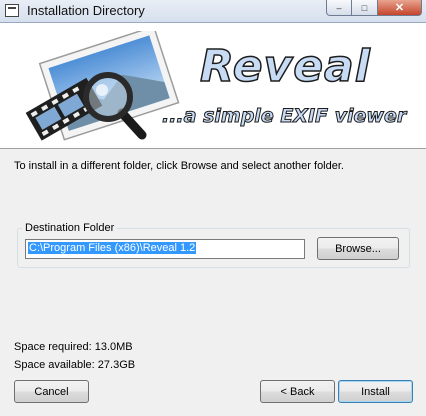 Image resolution: width=426 pixels, height=416 pixels. I want to click on destination-folder-legend: Destination Folder, so click(70, 228).